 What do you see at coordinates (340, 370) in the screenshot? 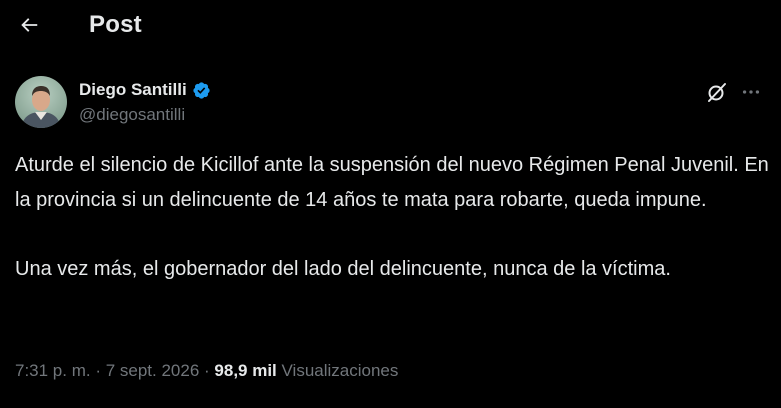
I see `views-label: Visualizaciones` at bounding box center [340, 370].